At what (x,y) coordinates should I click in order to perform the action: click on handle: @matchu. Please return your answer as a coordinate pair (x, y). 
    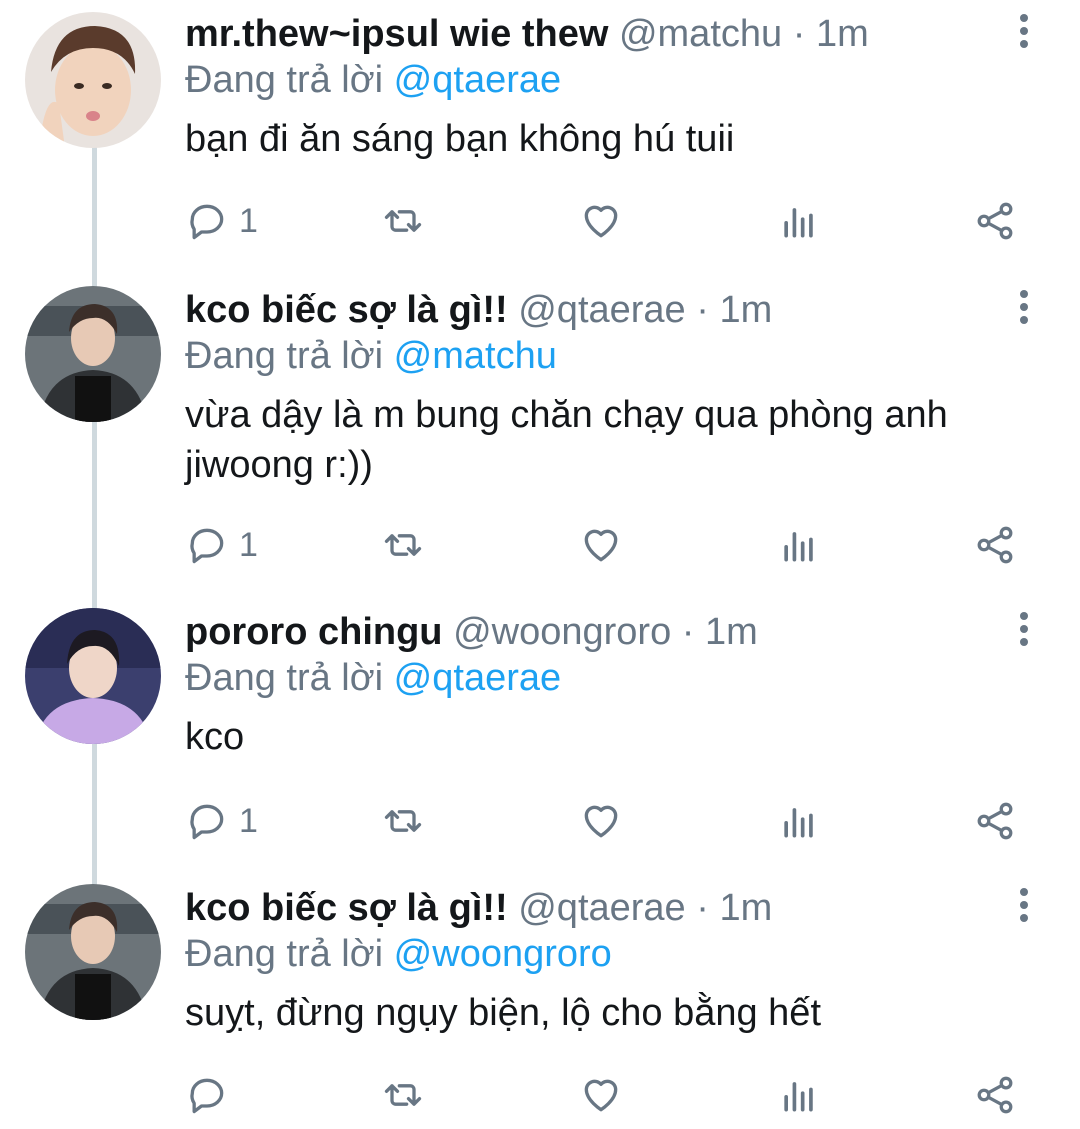
    Looking at the image, I should click on (700, 34).